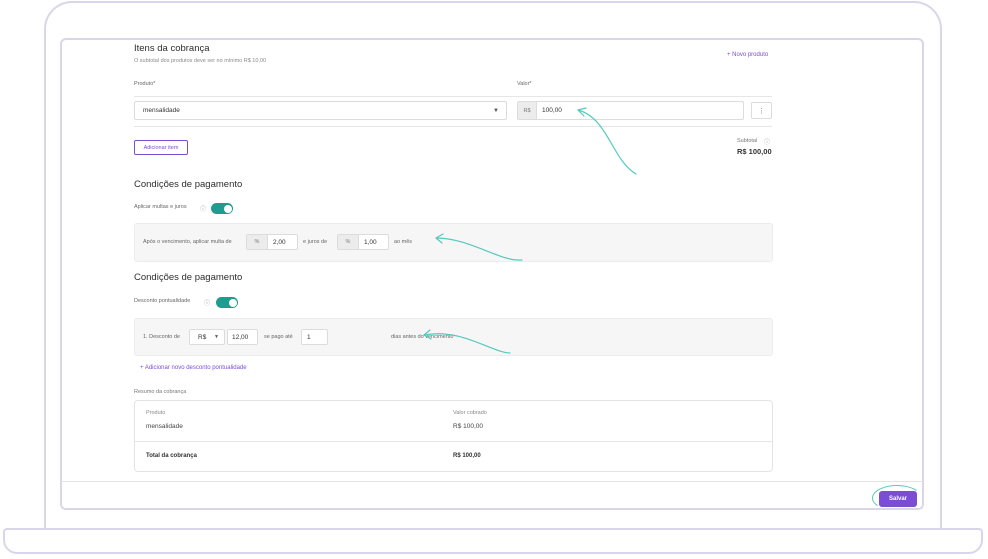  Describe the element at coordinates (202, 337) in the screenshot. I see `discount-currency-value: R$` at that location.